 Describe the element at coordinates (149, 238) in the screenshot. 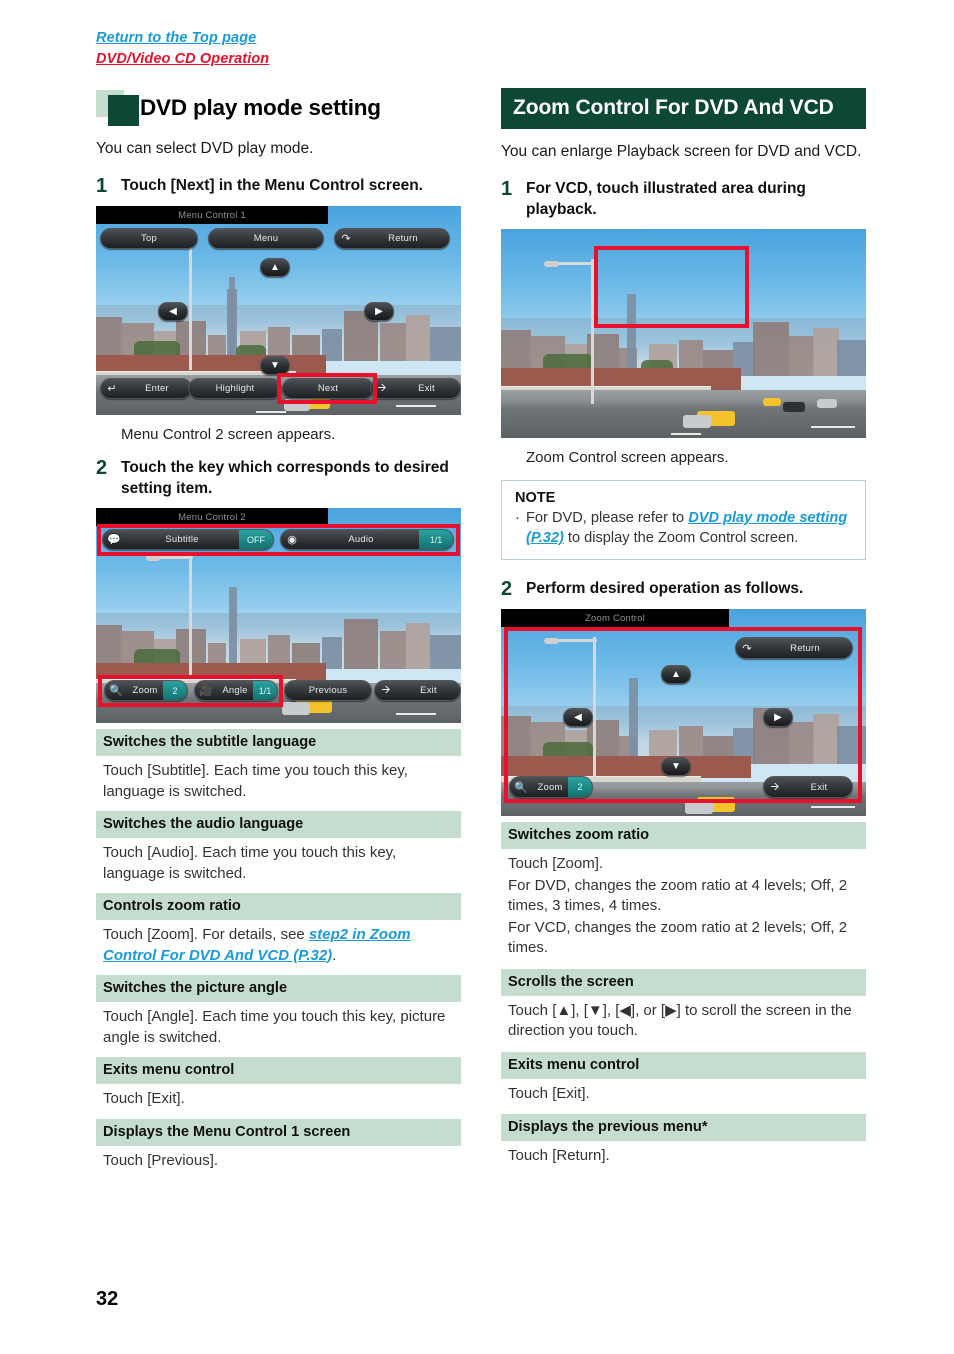

I see `screen1-top-button: Top` at that location.